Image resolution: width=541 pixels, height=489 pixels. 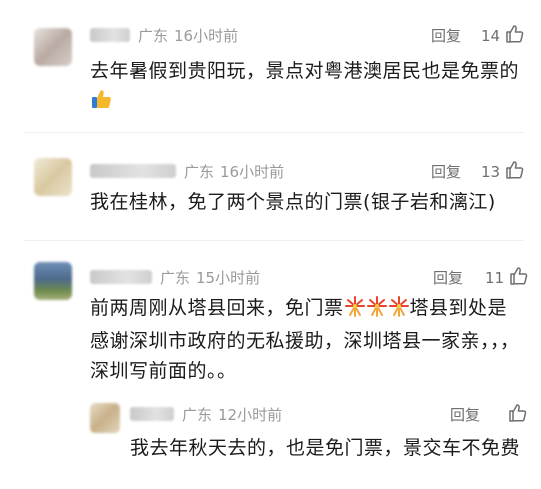 What do you see at coordinates (305, 87) in the screenshot?
I see `comment-text: 去年暑假到贵阳玩，景点对粤港澳居民也是免票的` at bounding box center [305, 87].